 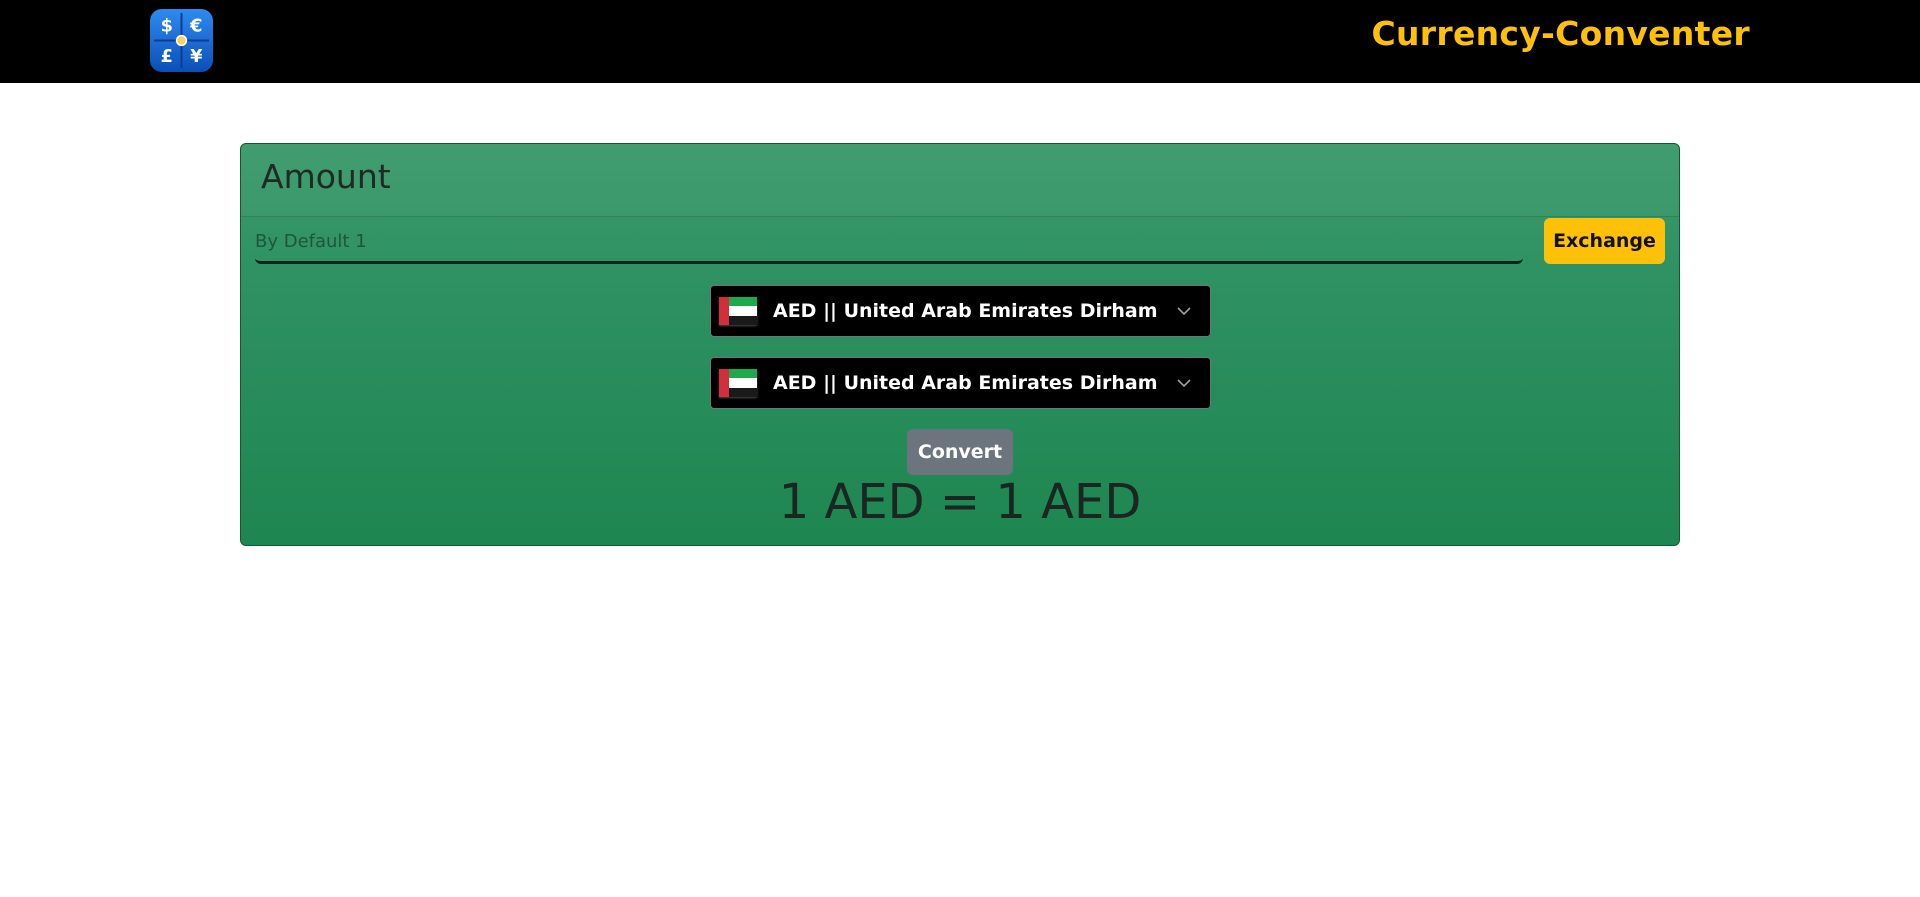 I want to click on card-header: Amount, so click(x=960, y=180).